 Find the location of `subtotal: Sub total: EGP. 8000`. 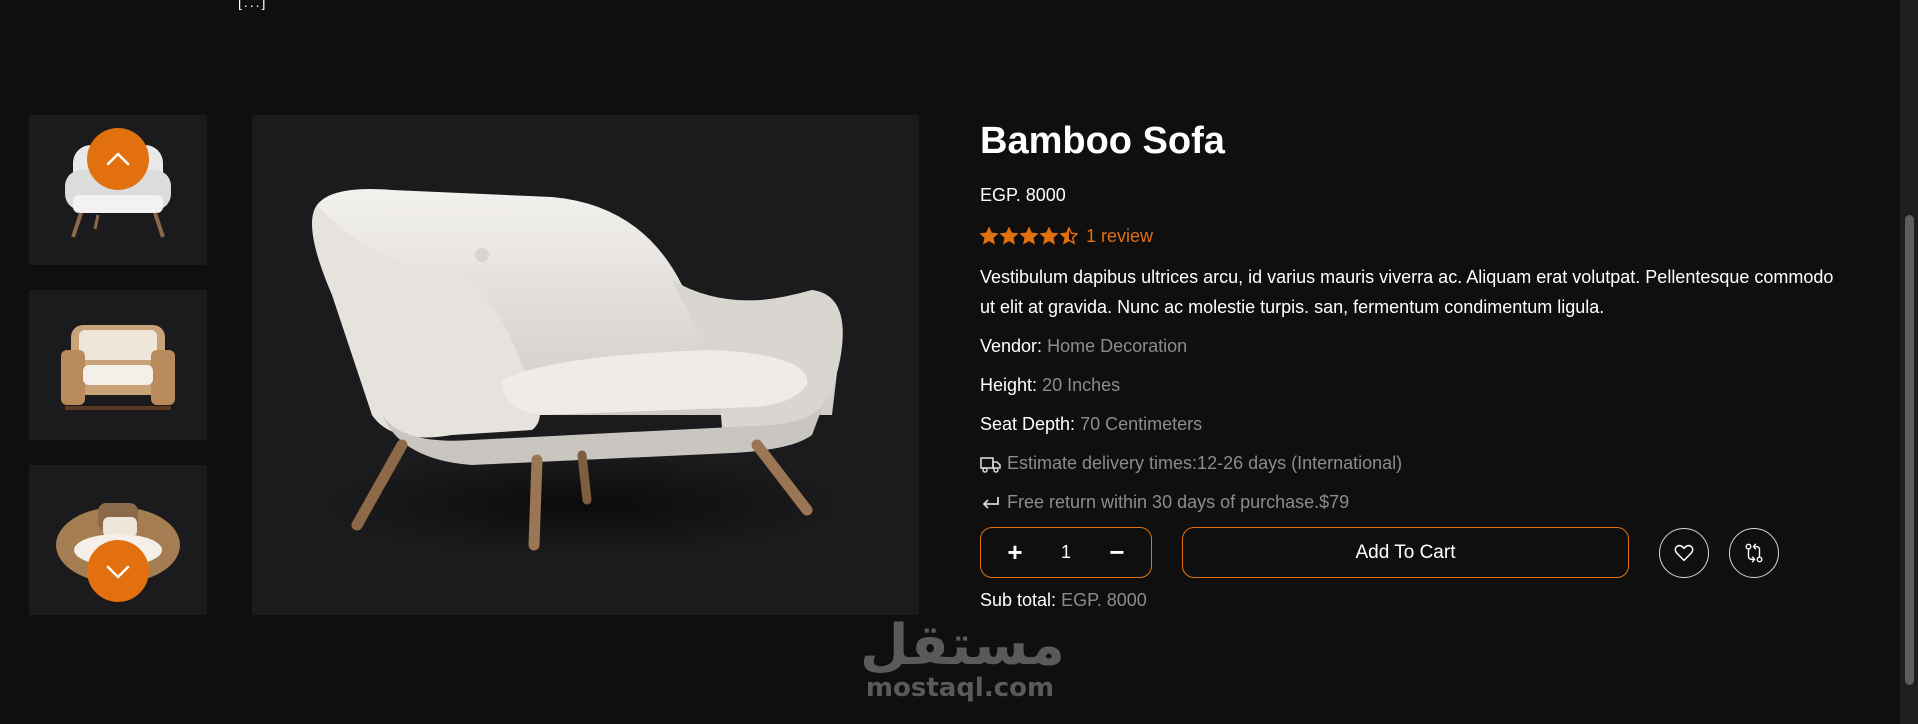

subtotal: Sub total: EGP. 8000 is located at coordinates (1415, 600).